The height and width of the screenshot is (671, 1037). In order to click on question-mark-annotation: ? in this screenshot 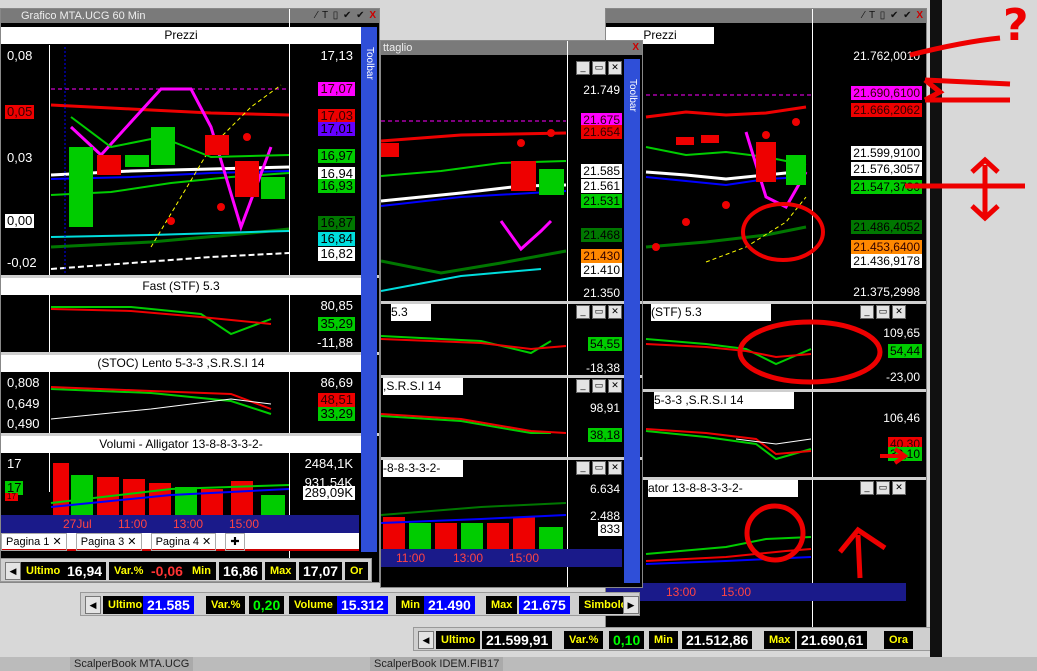, I will do `click(1016, 25)`.